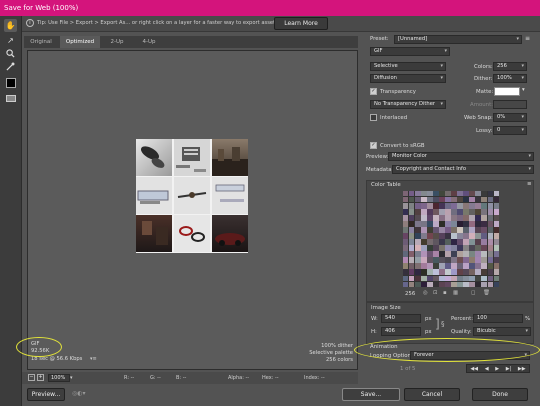 The height and width of the screenshot is (406, 540). I want to click on zoom-out-icon: −, so click(31, 377).